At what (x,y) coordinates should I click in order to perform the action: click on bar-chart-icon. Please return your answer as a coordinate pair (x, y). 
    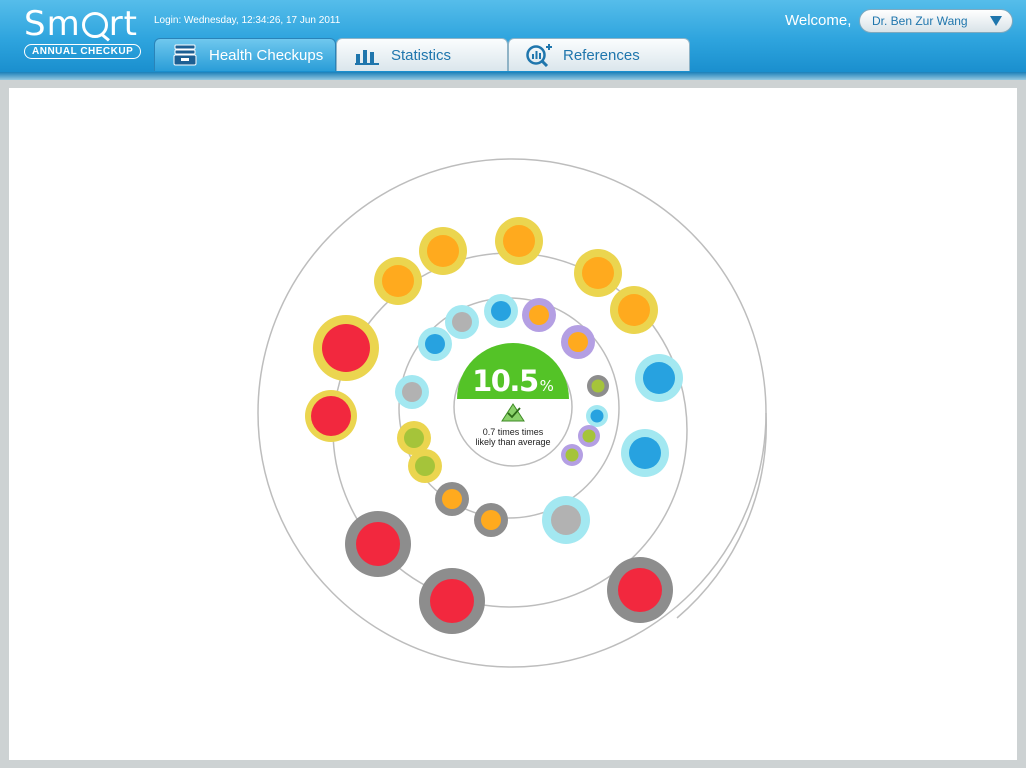
    Looking at the image, I should click on (367, 55).